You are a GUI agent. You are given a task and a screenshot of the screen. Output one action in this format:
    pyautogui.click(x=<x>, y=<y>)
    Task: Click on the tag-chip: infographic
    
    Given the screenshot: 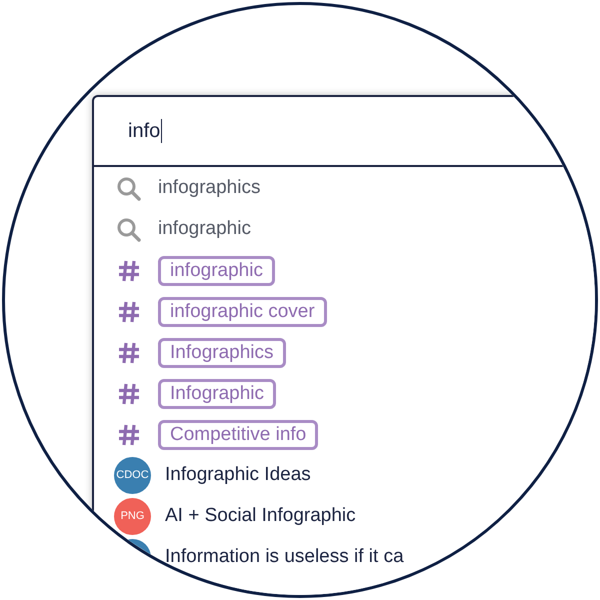 What is the action you would take?
    pyautogui.click(x=216, y=271)
    